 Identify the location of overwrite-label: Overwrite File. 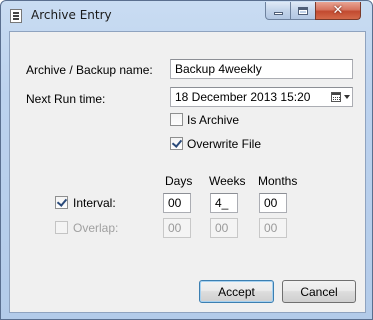
(224, 144).